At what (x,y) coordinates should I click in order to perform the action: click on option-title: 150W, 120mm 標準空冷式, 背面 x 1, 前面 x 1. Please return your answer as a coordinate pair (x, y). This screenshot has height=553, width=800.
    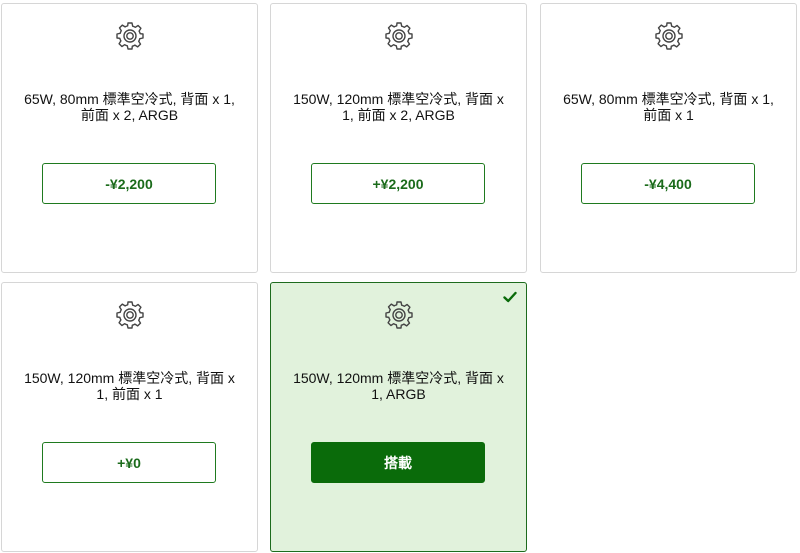
    Looking at the image, I should click on (129, 386).